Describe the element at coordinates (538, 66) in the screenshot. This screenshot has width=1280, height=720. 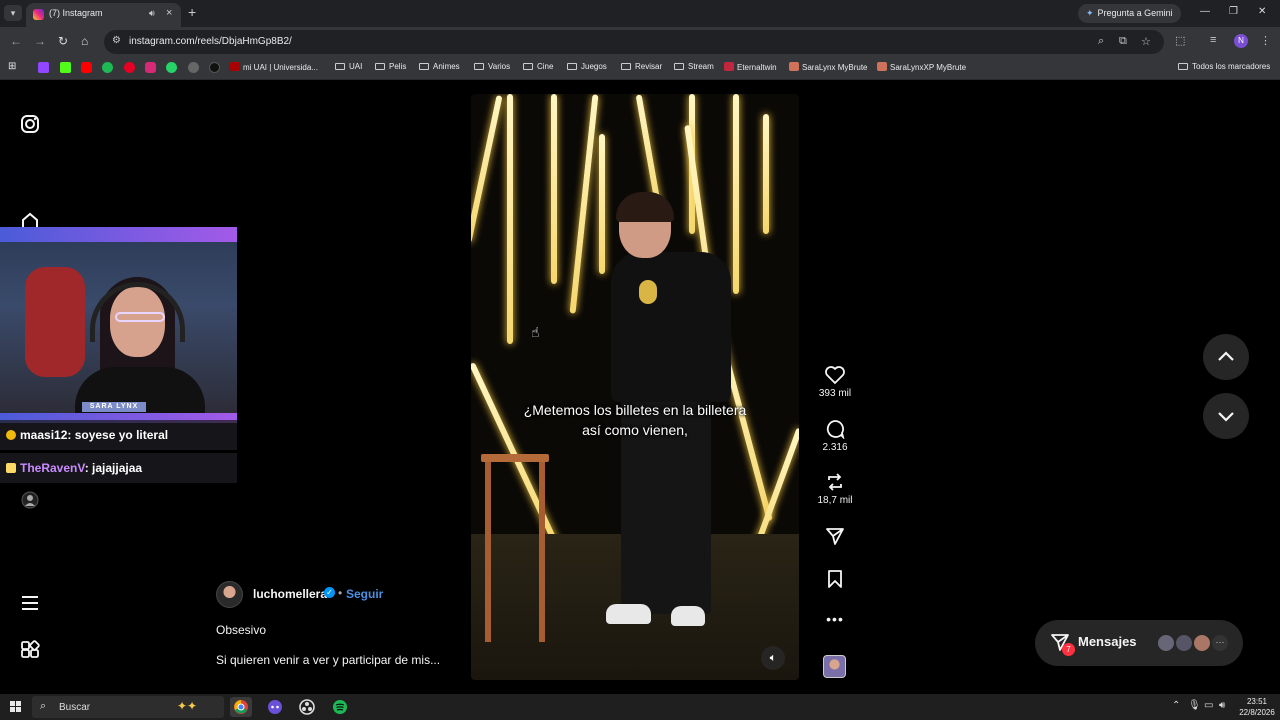
I see `bookmark-folder-cine: Cine` at that location.